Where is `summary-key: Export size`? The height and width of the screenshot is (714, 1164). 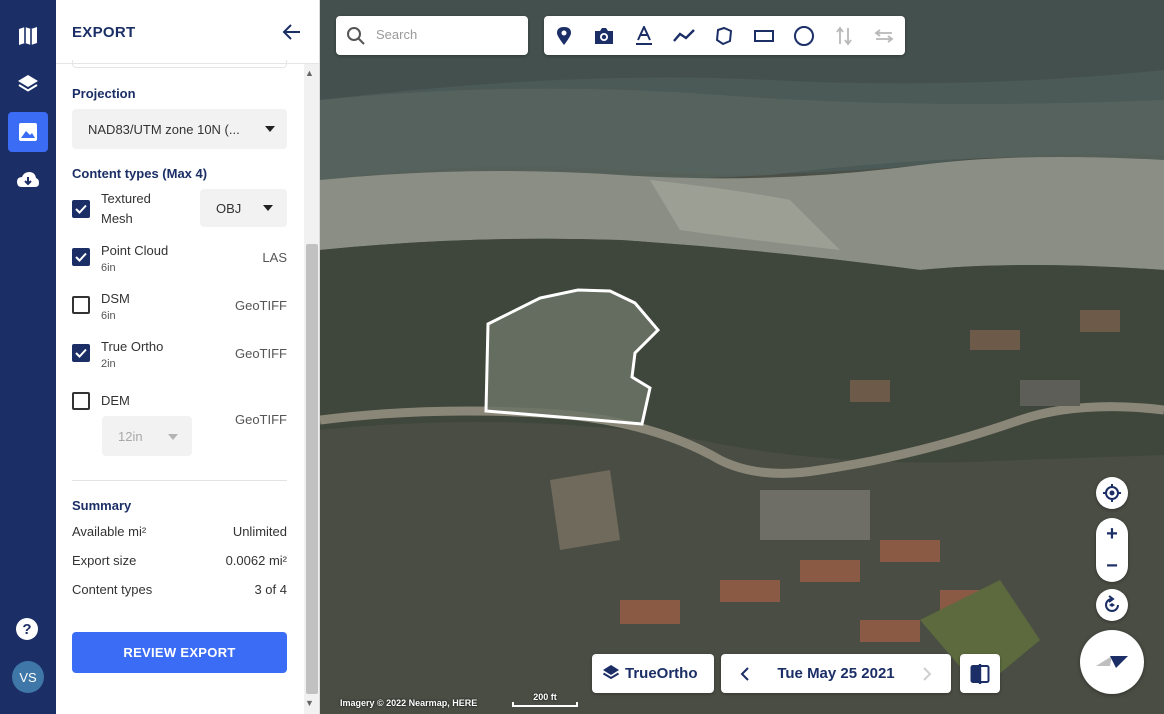
summary-key: Export size is located at coordinates (104, 560).